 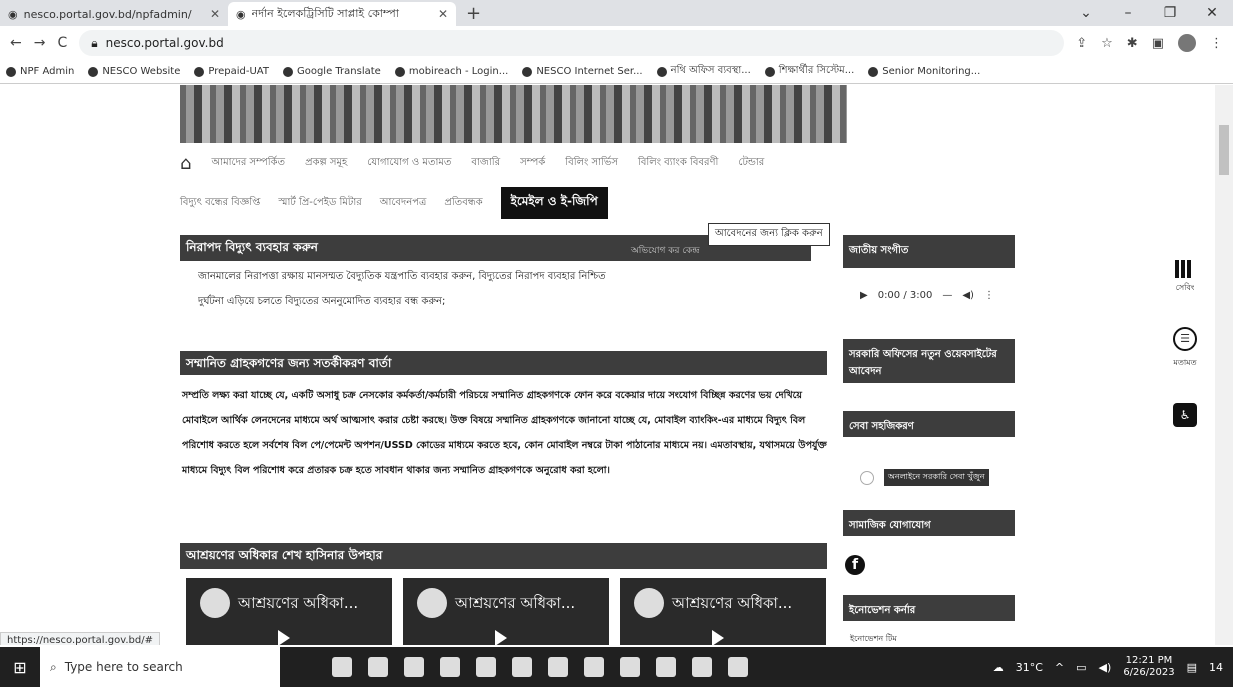 What do you see at coordinates (927, 295) in the screenshot?
I see `audio-player: ▶ 0:00 / 3:00 — ◀︎) ⋮` at bounding box center [927, 295].